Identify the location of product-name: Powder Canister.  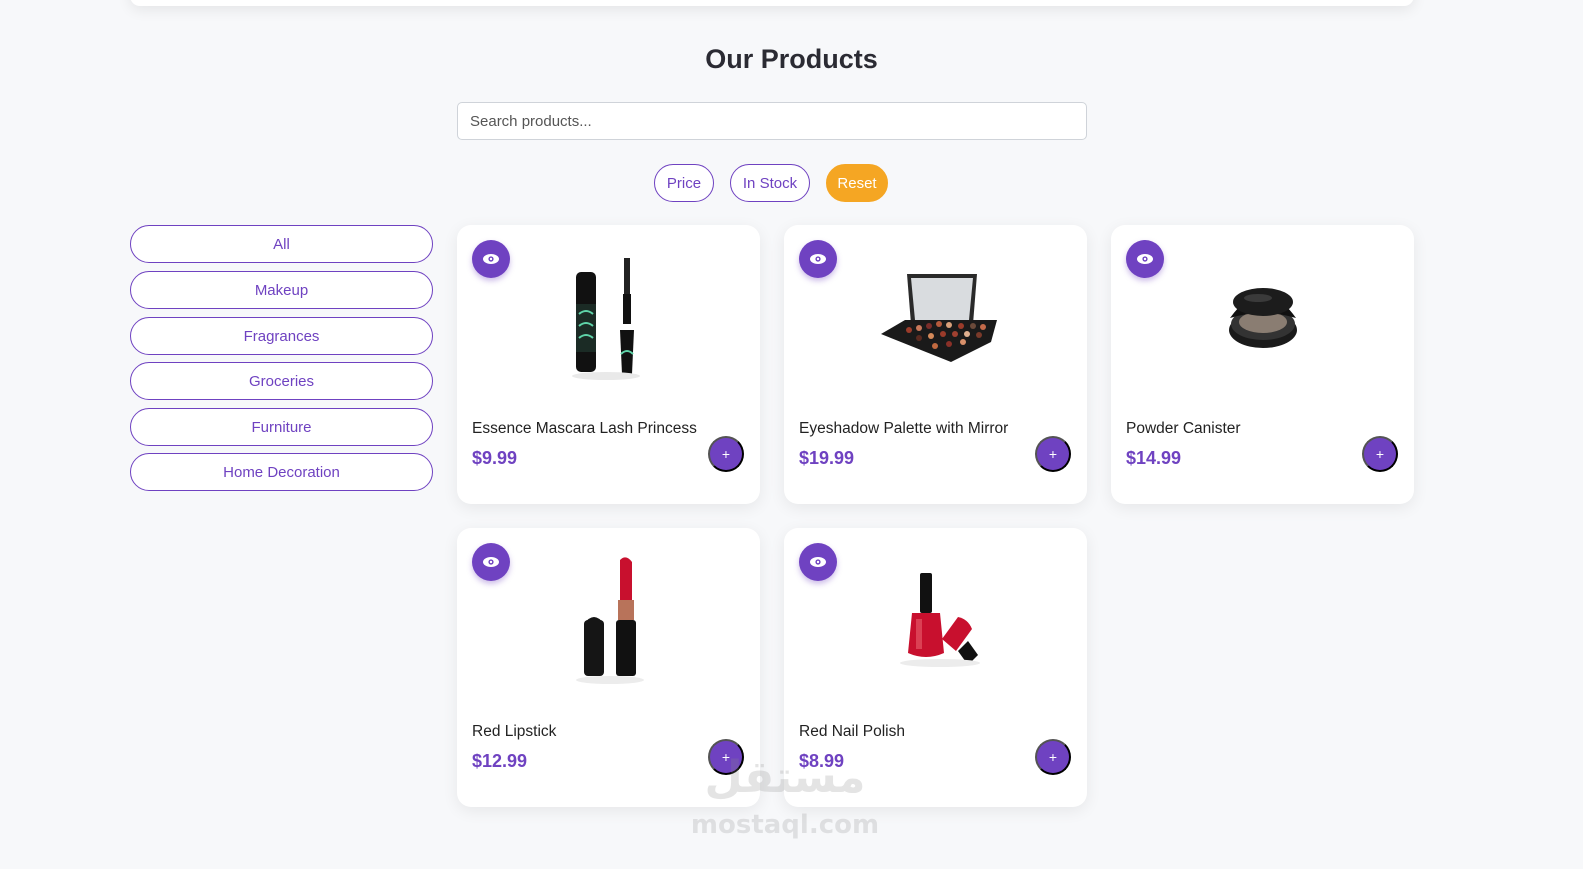
(1183, 428).